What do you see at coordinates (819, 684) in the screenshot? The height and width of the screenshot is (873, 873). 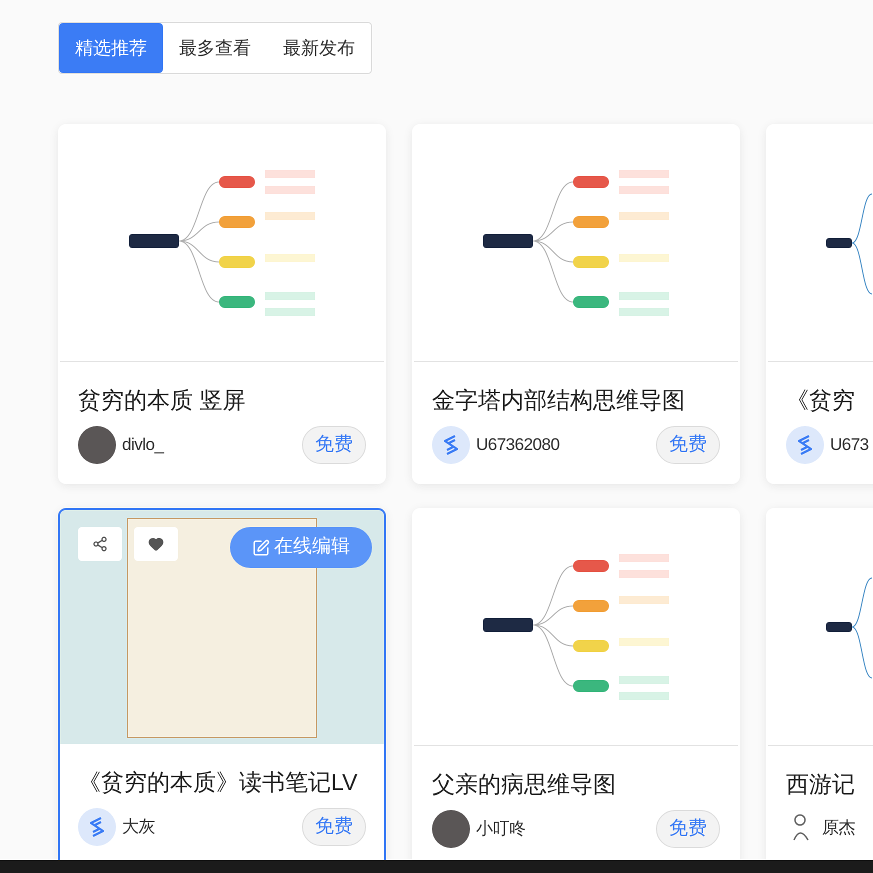 I see `template-card: 西游记 原杰` at bounding box center [819, 684].